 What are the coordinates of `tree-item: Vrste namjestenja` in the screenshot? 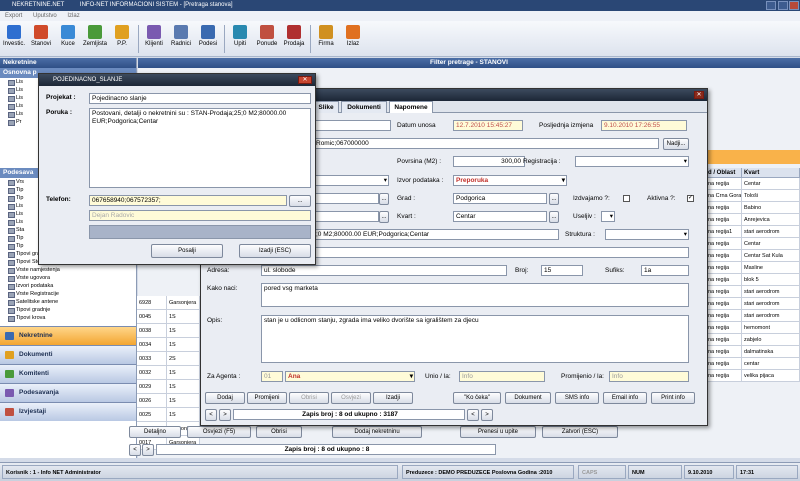 It's located at (68, 270).